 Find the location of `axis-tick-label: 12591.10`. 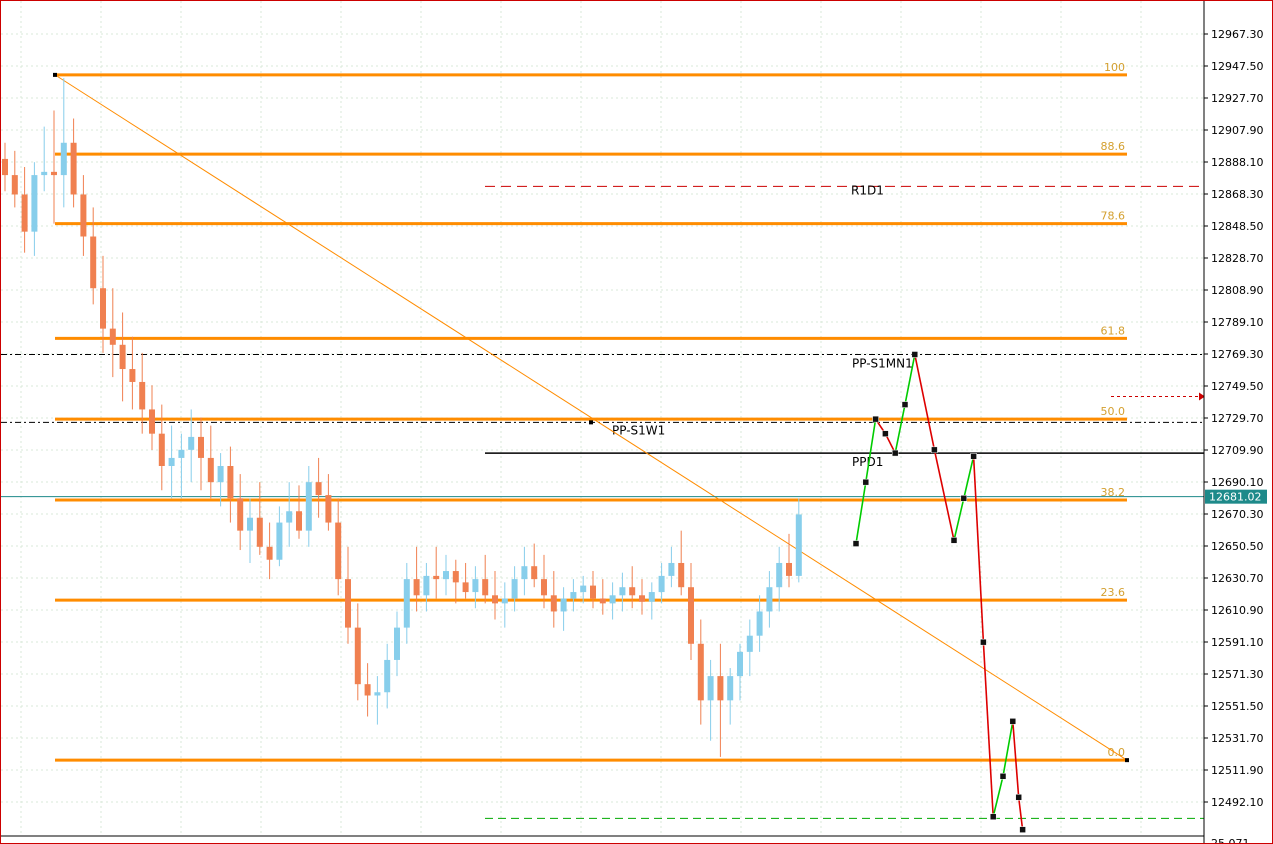

axis-tick-label: 12591.10 is located at coordinates (1237, 642).